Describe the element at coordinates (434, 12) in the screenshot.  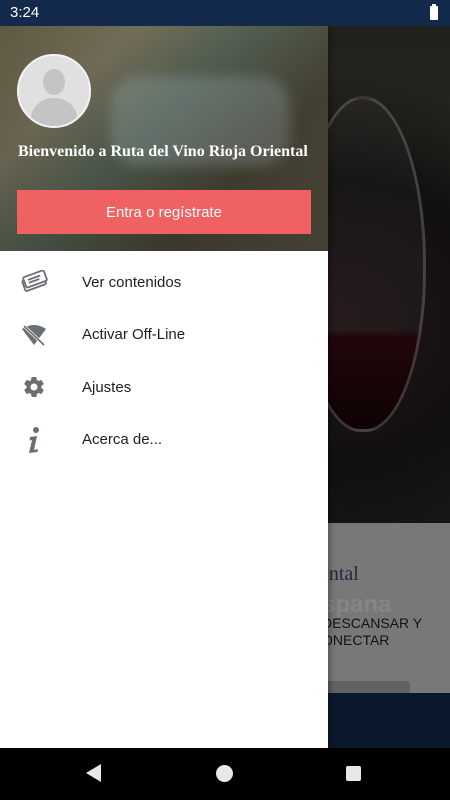
I see `battery-icon` at that location.